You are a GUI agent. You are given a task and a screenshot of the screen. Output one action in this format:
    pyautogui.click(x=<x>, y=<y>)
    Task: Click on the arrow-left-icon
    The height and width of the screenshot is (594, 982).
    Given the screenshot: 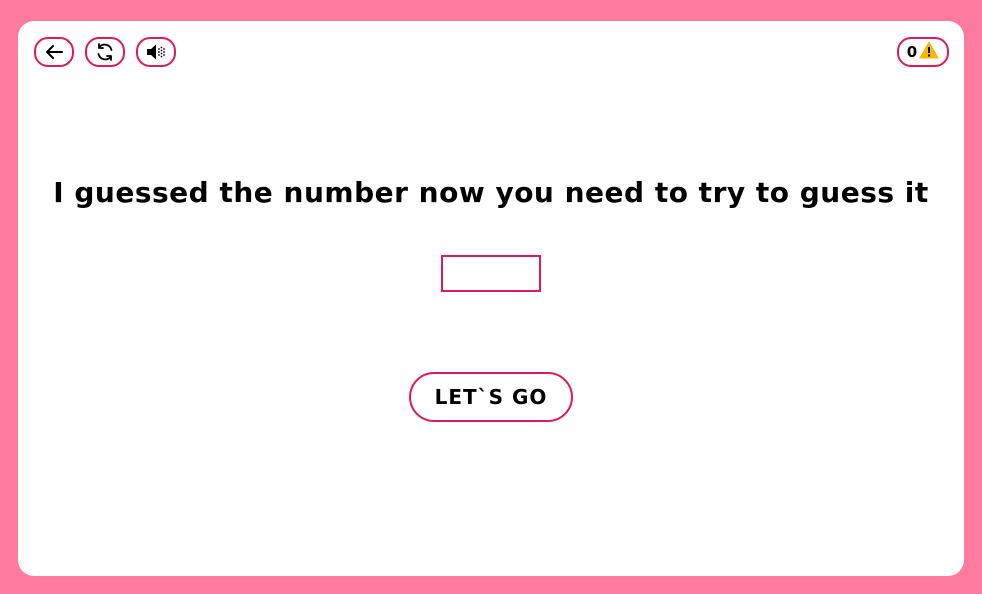 What is the action you would take?
    pyautogui.click(x=54, y=52)
    